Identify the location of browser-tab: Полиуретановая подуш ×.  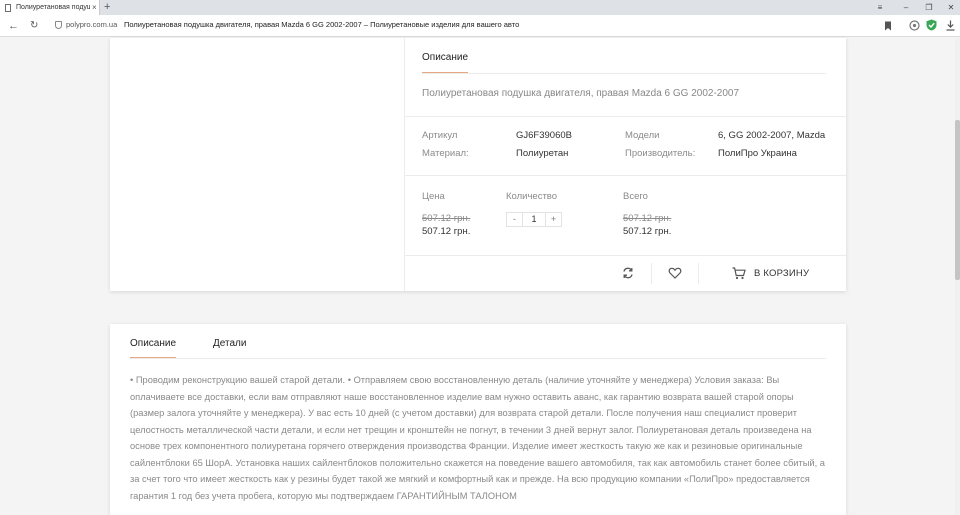
(50, 7).